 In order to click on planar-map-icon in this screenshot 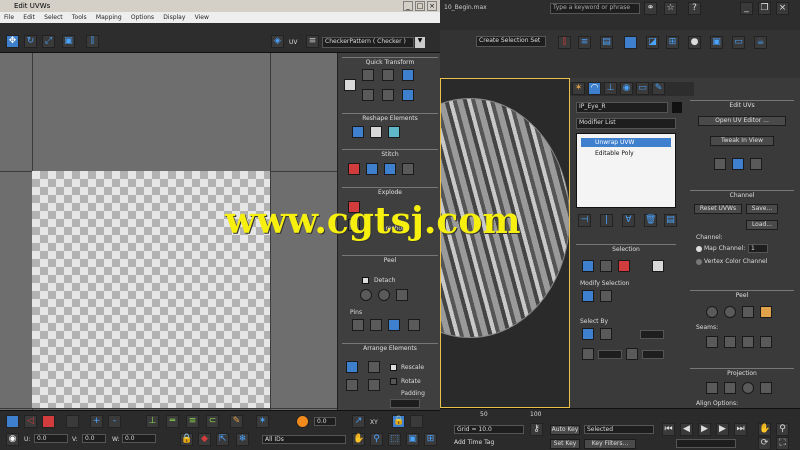, I will do `click(712, 388)`.